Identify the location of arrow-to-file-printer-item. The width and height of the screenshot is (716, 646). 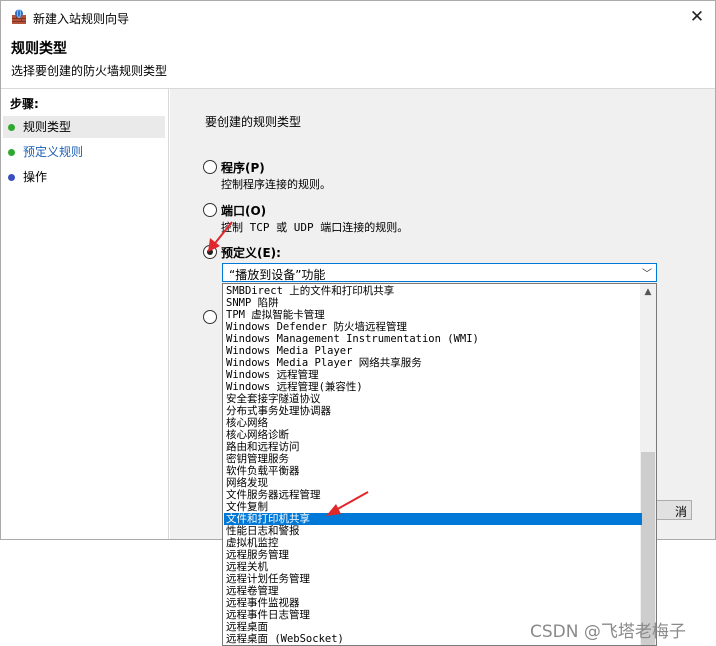
(347, 503).